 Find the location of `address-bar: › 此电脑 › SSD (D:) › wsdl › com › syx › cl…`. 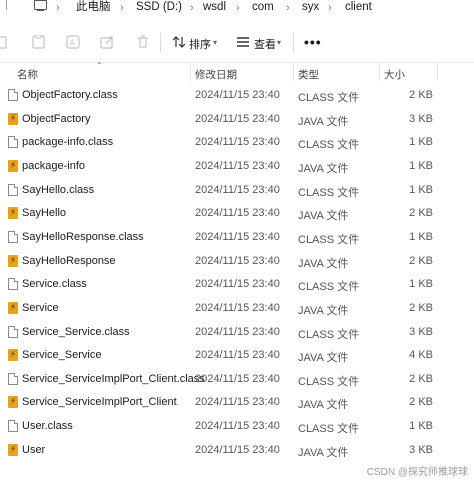

address-bar: › 此电脑 › SSD (D:) › wsdl › com › syx › cl… is located at coordinates (237, 9).